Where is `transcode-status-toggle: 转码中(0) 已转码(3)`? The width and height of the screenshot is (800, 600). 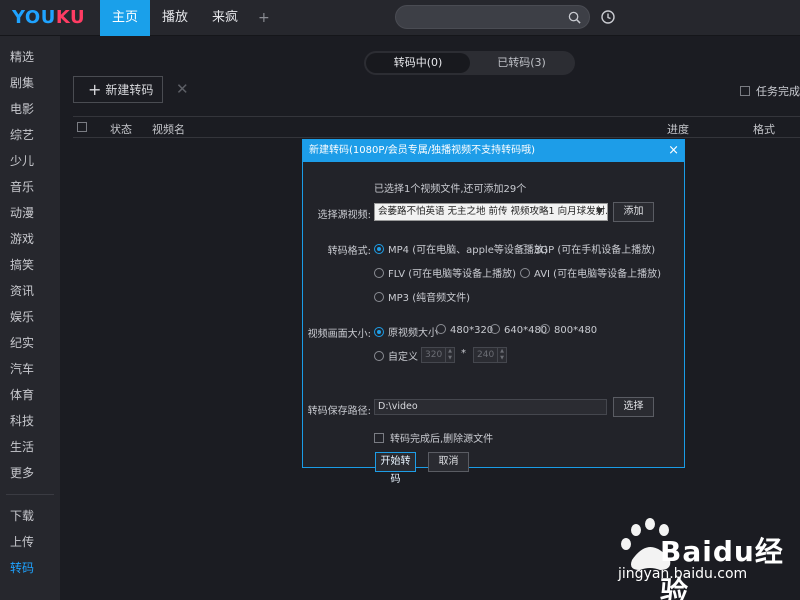 transcode-status-toggle: 转码中(0) 已转码(3) is located at coordinates (469, 63).